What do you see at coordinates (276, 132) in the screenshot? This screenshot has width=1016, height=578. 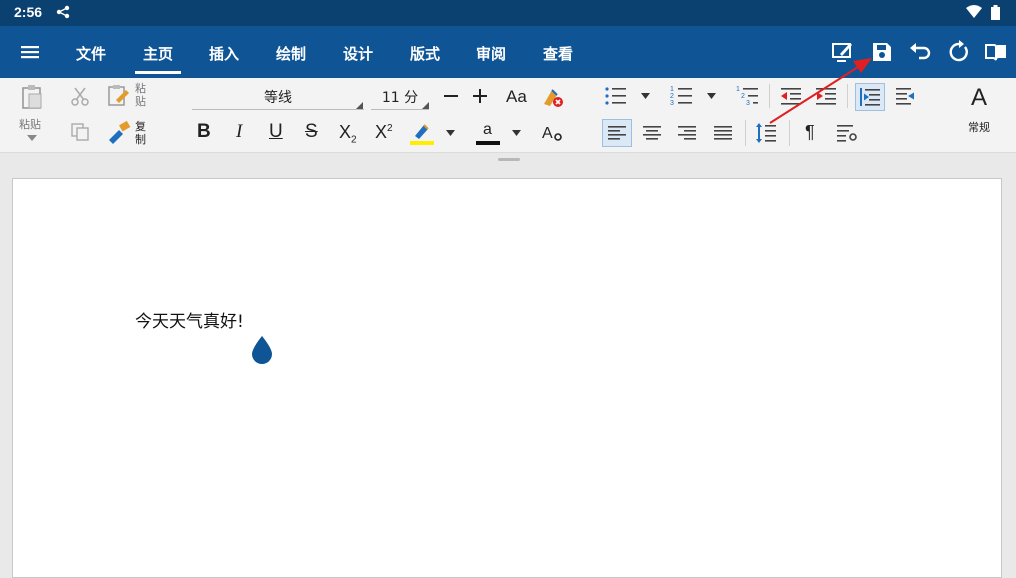 I see `underline-icon: U` at bounding box center [276, 132].